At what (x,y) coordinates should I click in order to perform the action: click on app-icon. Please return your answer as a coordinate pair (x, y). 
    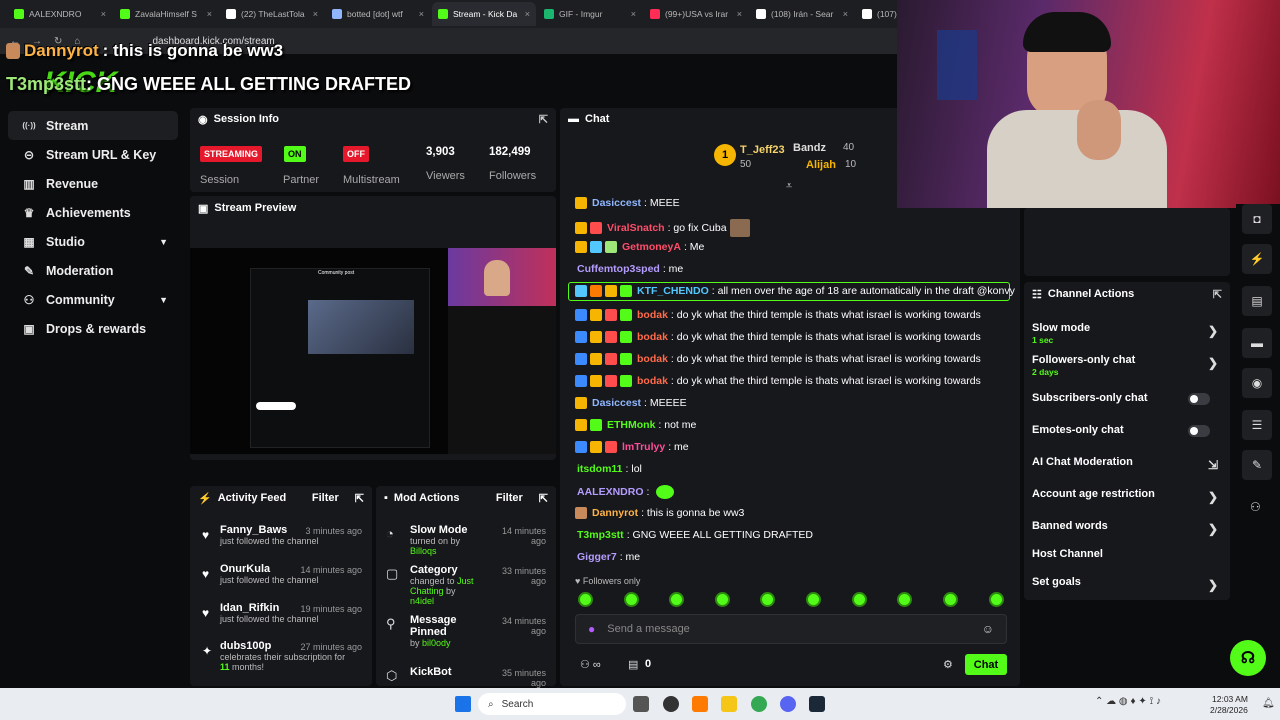
    Looking at the image, I should click on (700, 704).